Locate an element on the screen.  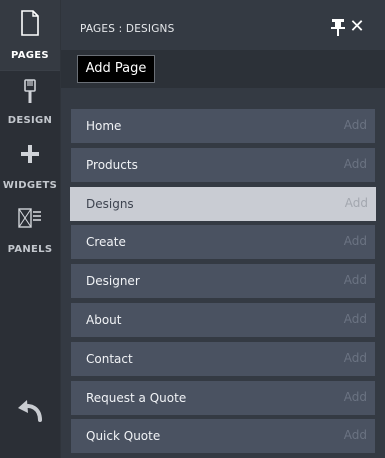
page-row-contact: Contact Add is located at coordinates (223, 358).